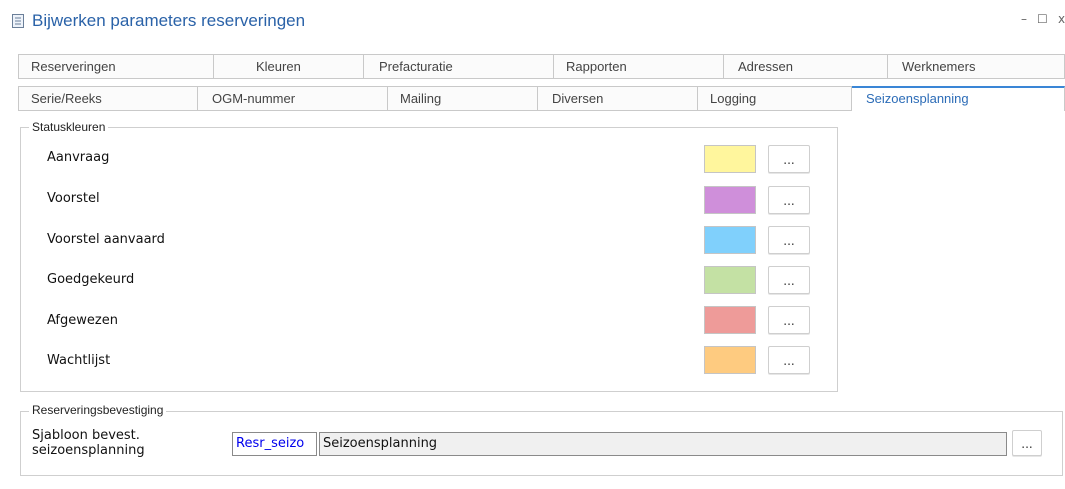 Image resolution: width=1065 pixels, height=489 pixels. I want to click on status-label-voorstel-aanvaard: Voorstel aanvaard, so click(106, 239).